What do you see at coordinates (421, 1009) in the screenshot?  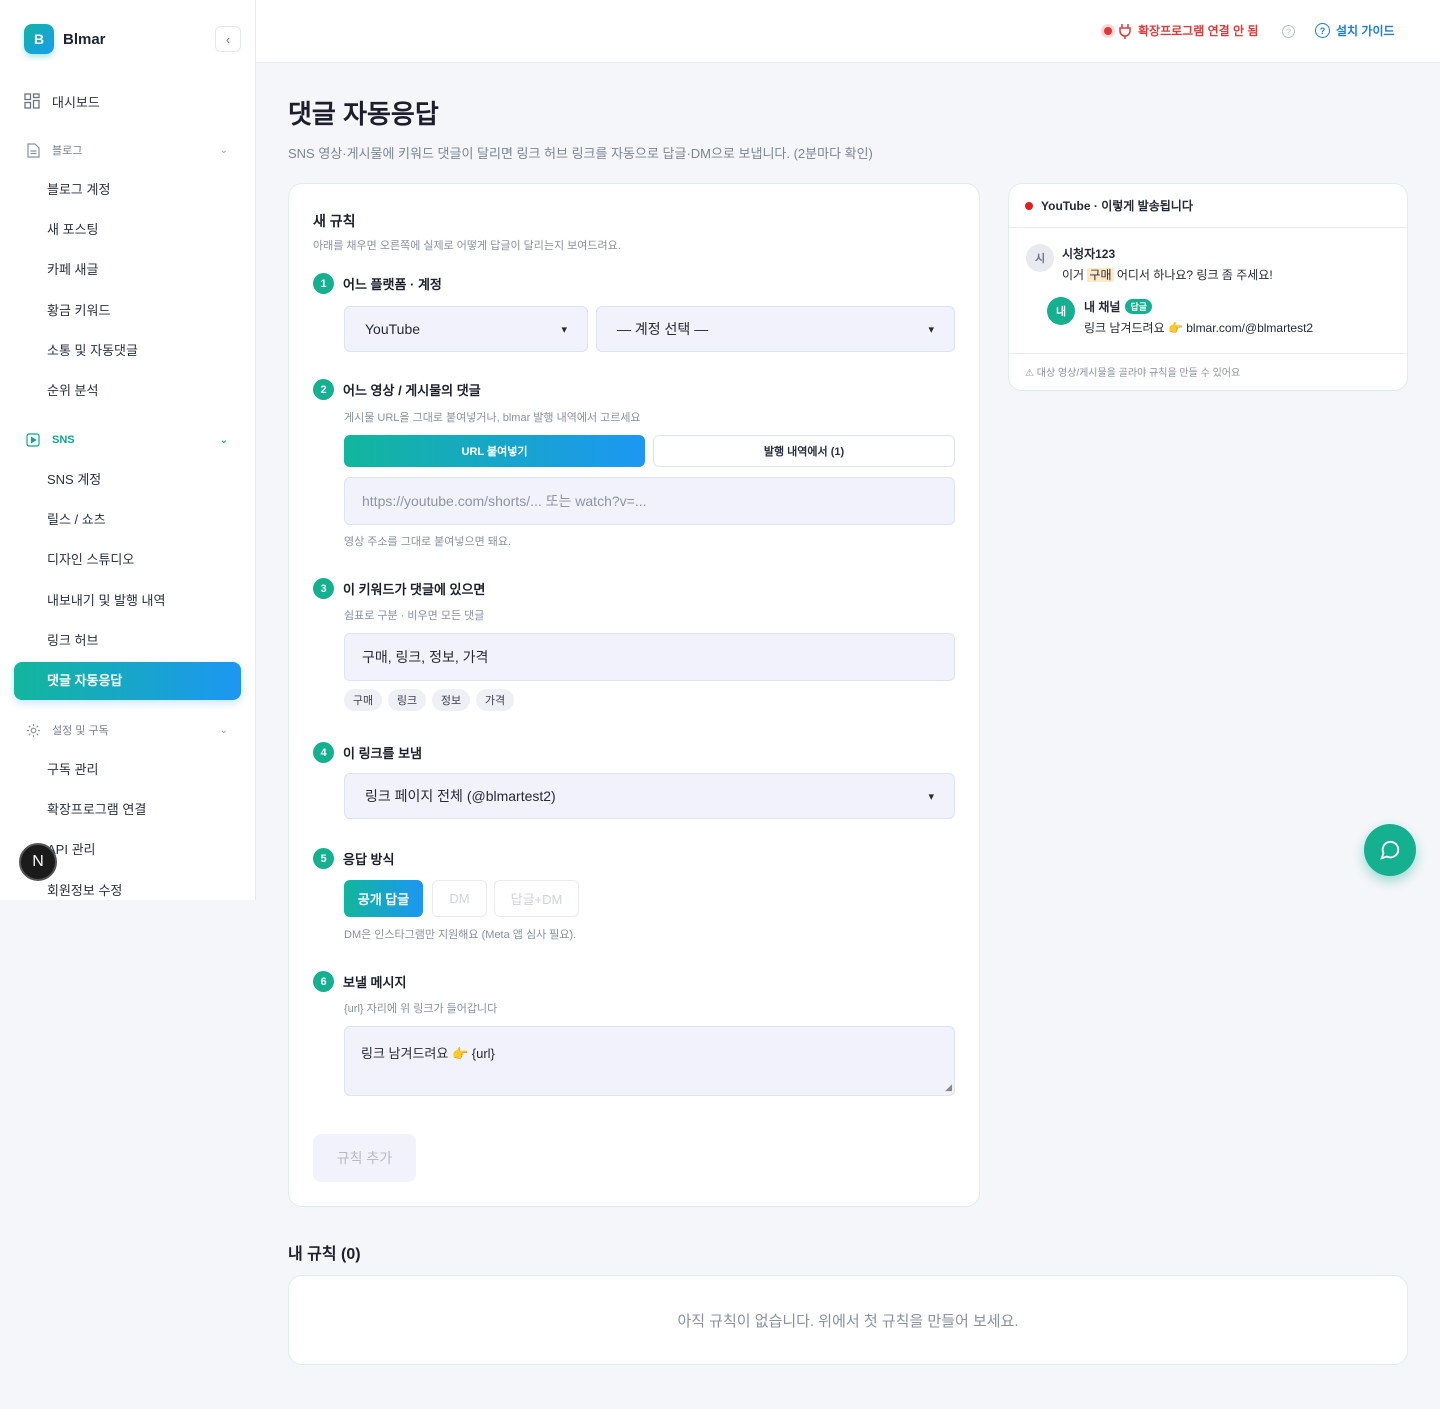 I see `step-6-hint: {url} 자리에 위 링크가 들어갑니다` at bounding box center [421, 1009].